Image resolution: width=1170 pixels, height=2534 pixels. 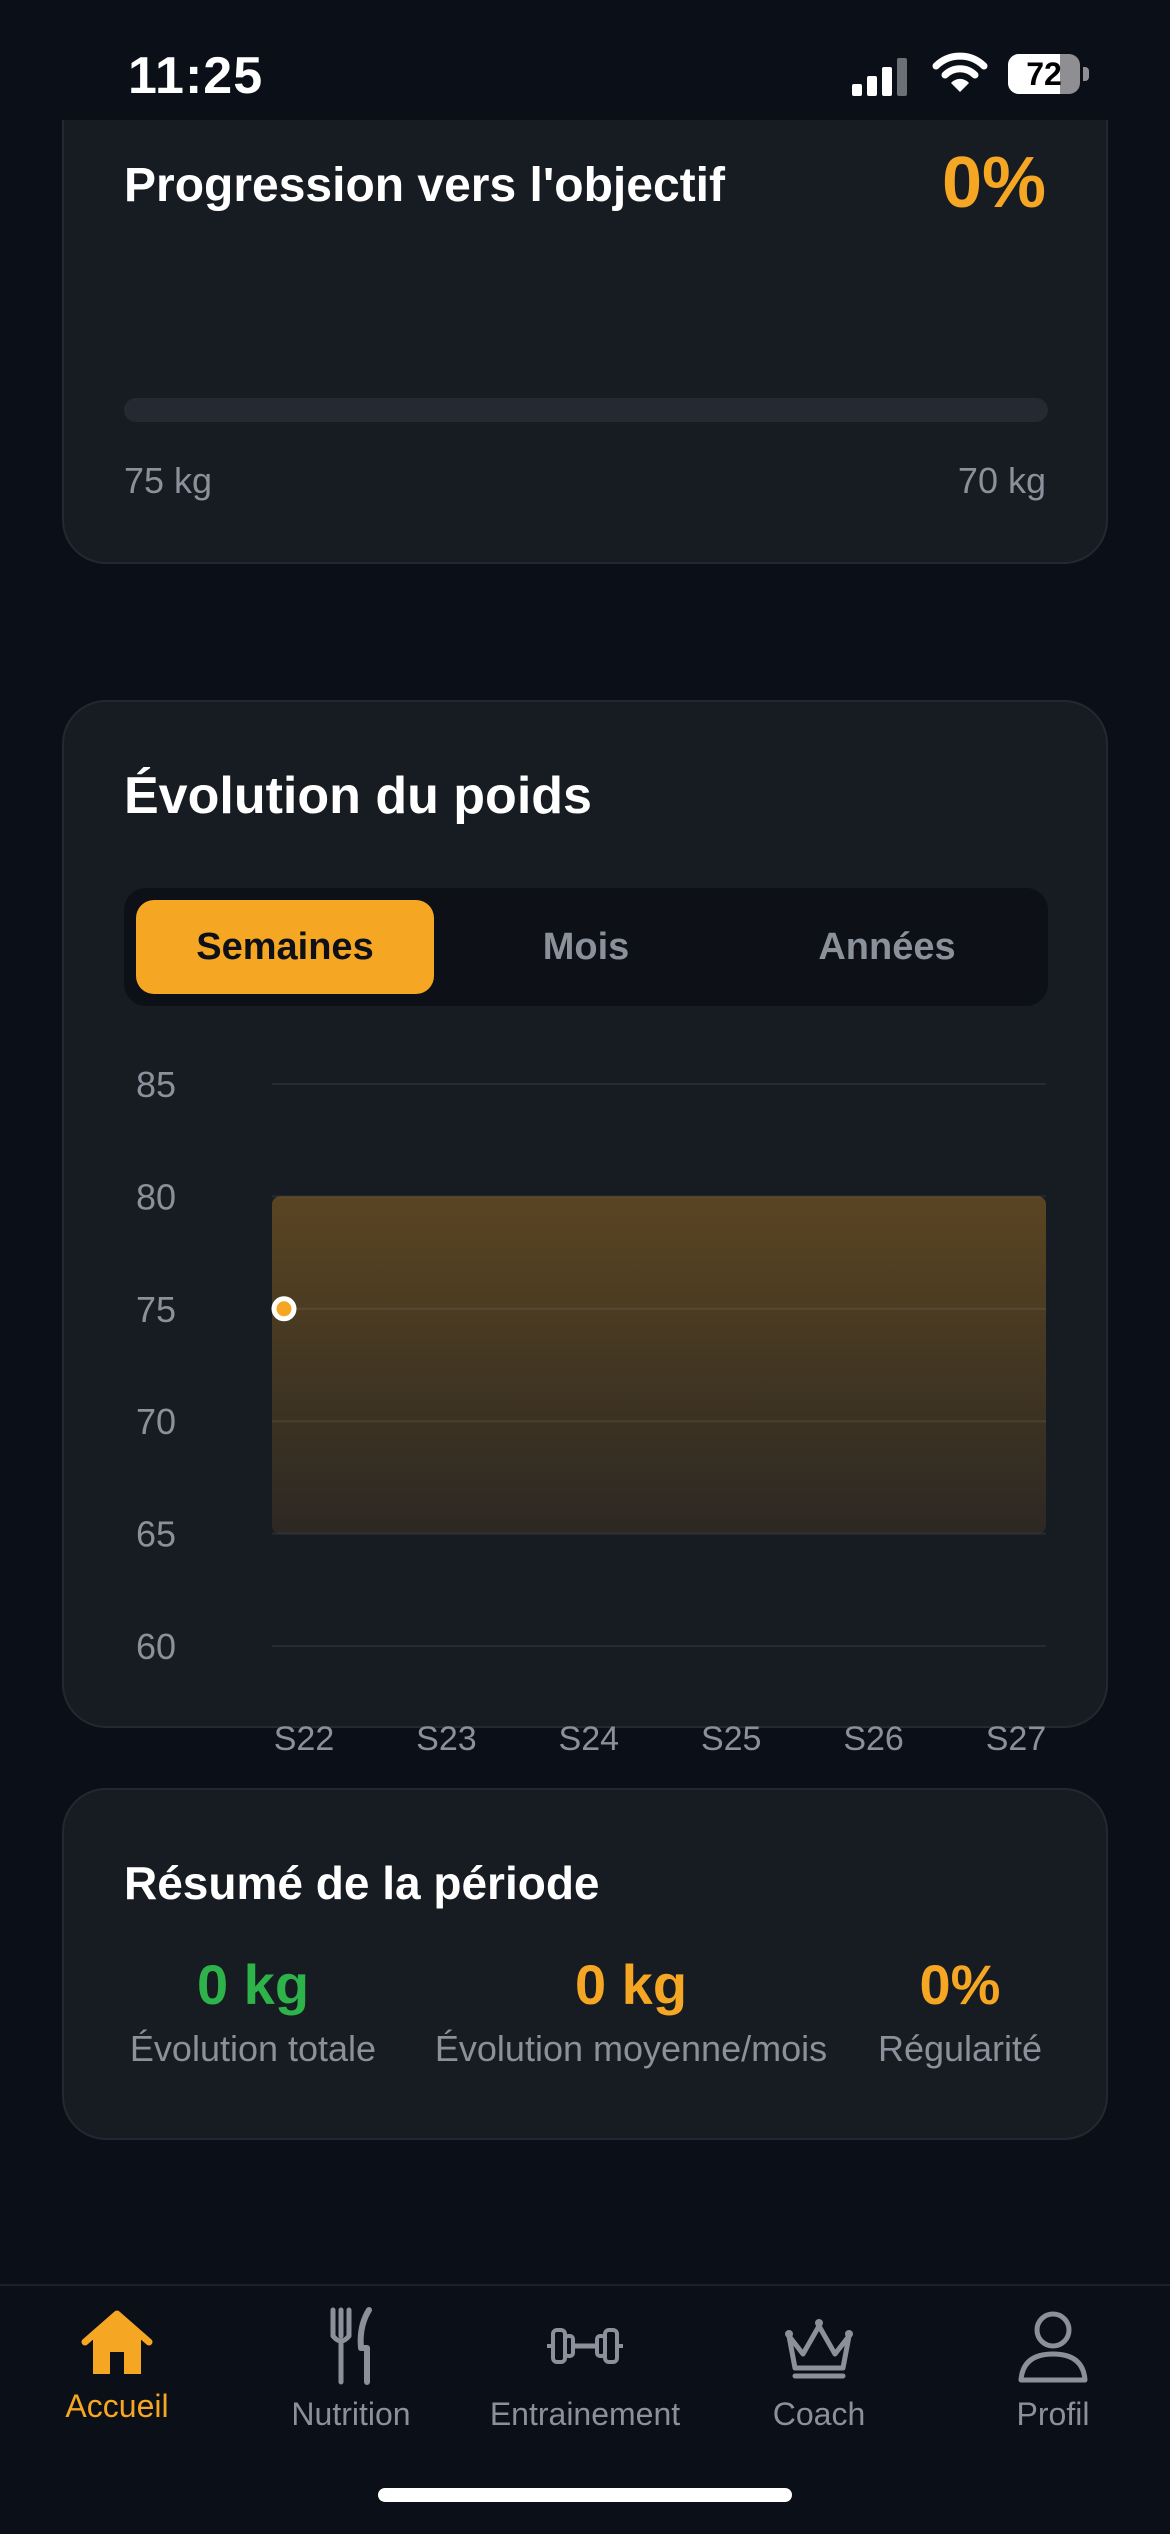 I want to click on stat-total-change: 0 kg Évolution totale, so click(x=253, y=2010).